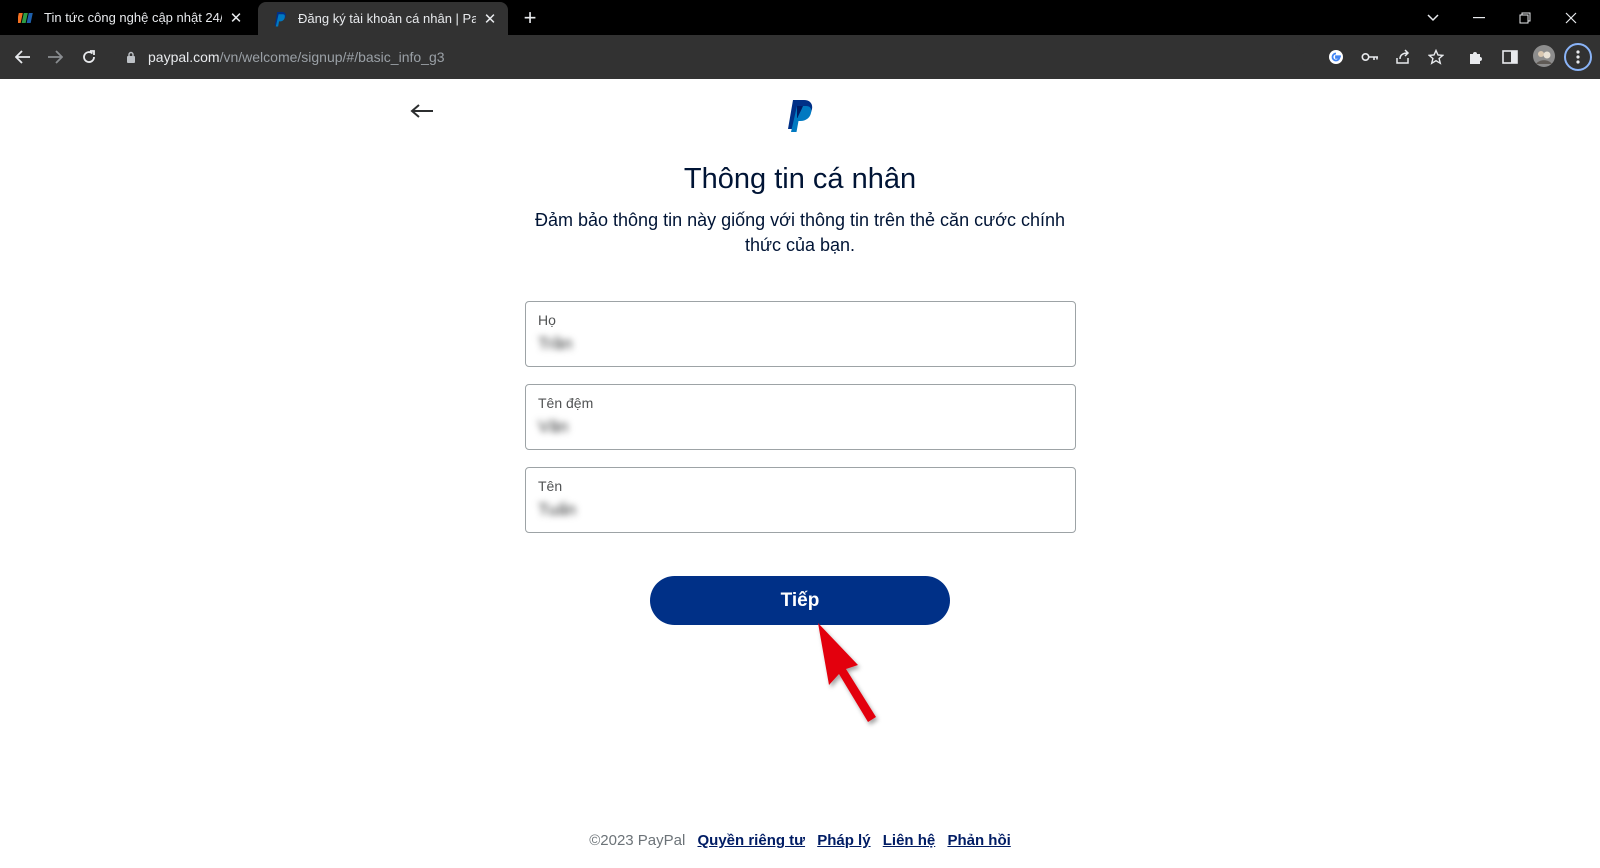 This screenshot has width=1600, height=868. What do you see at coordinates (1433, 17) in the screenshot?
I see `tab-search-icon` at bounding box center [1433, 17].